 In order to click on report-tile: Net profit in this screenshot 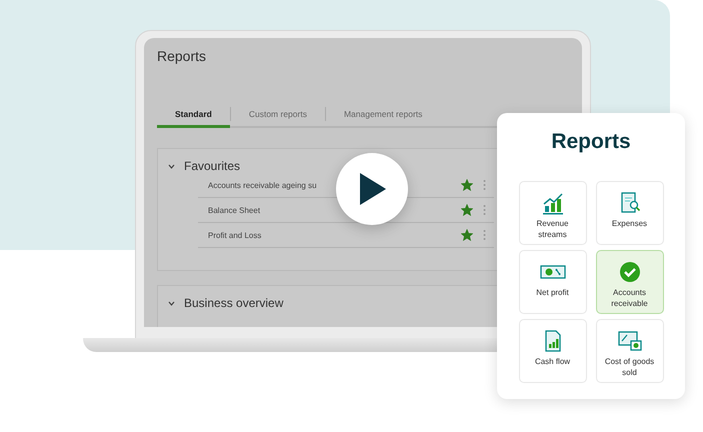, I will do `click(552, 282)`.